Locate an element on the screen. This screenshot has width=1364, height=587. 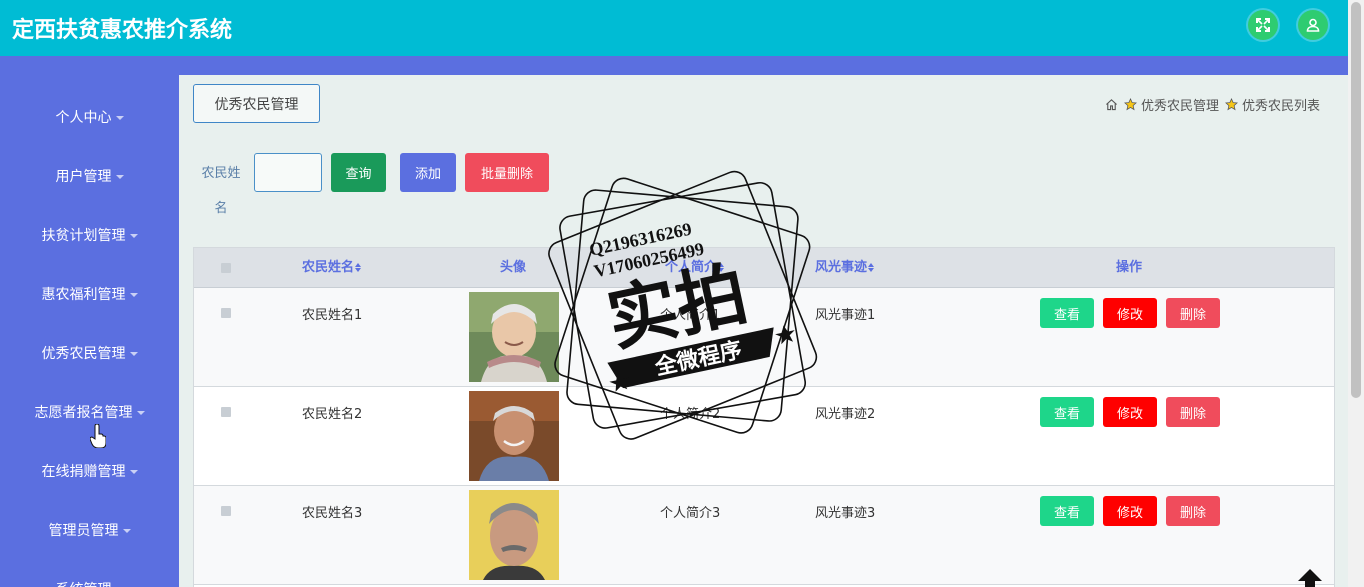
sidebar-item-system: 系统管理 is located at coordinates (89, 580).